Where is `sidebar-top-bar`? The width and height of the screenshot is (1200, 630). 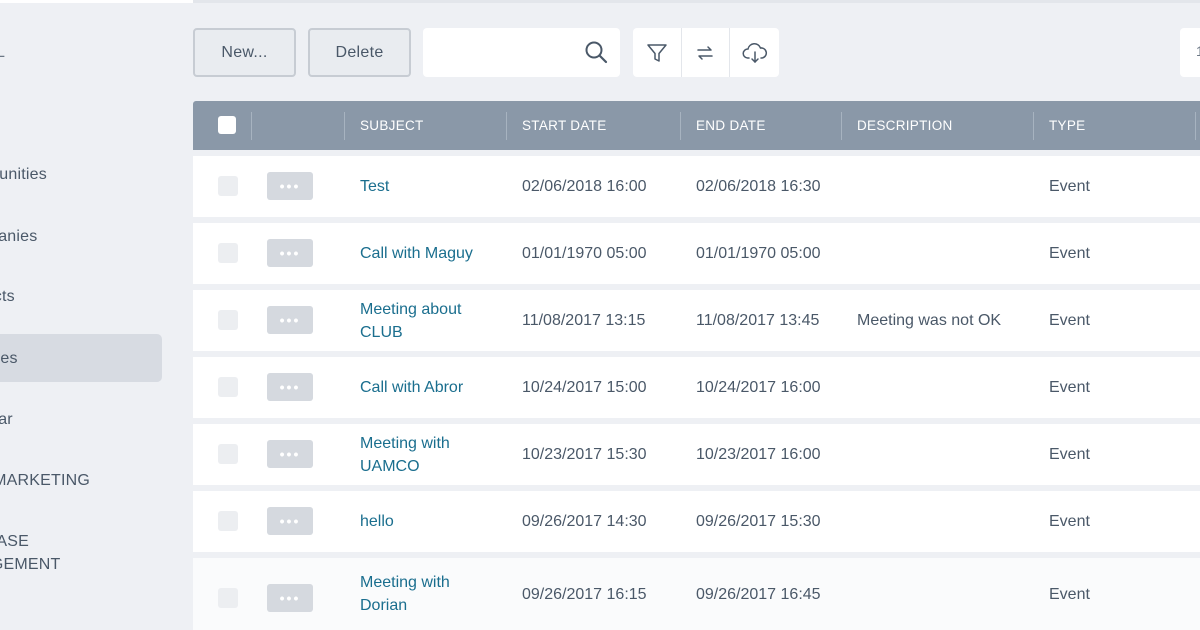
sidebar-top-bar is located at coordinates (96, 1).